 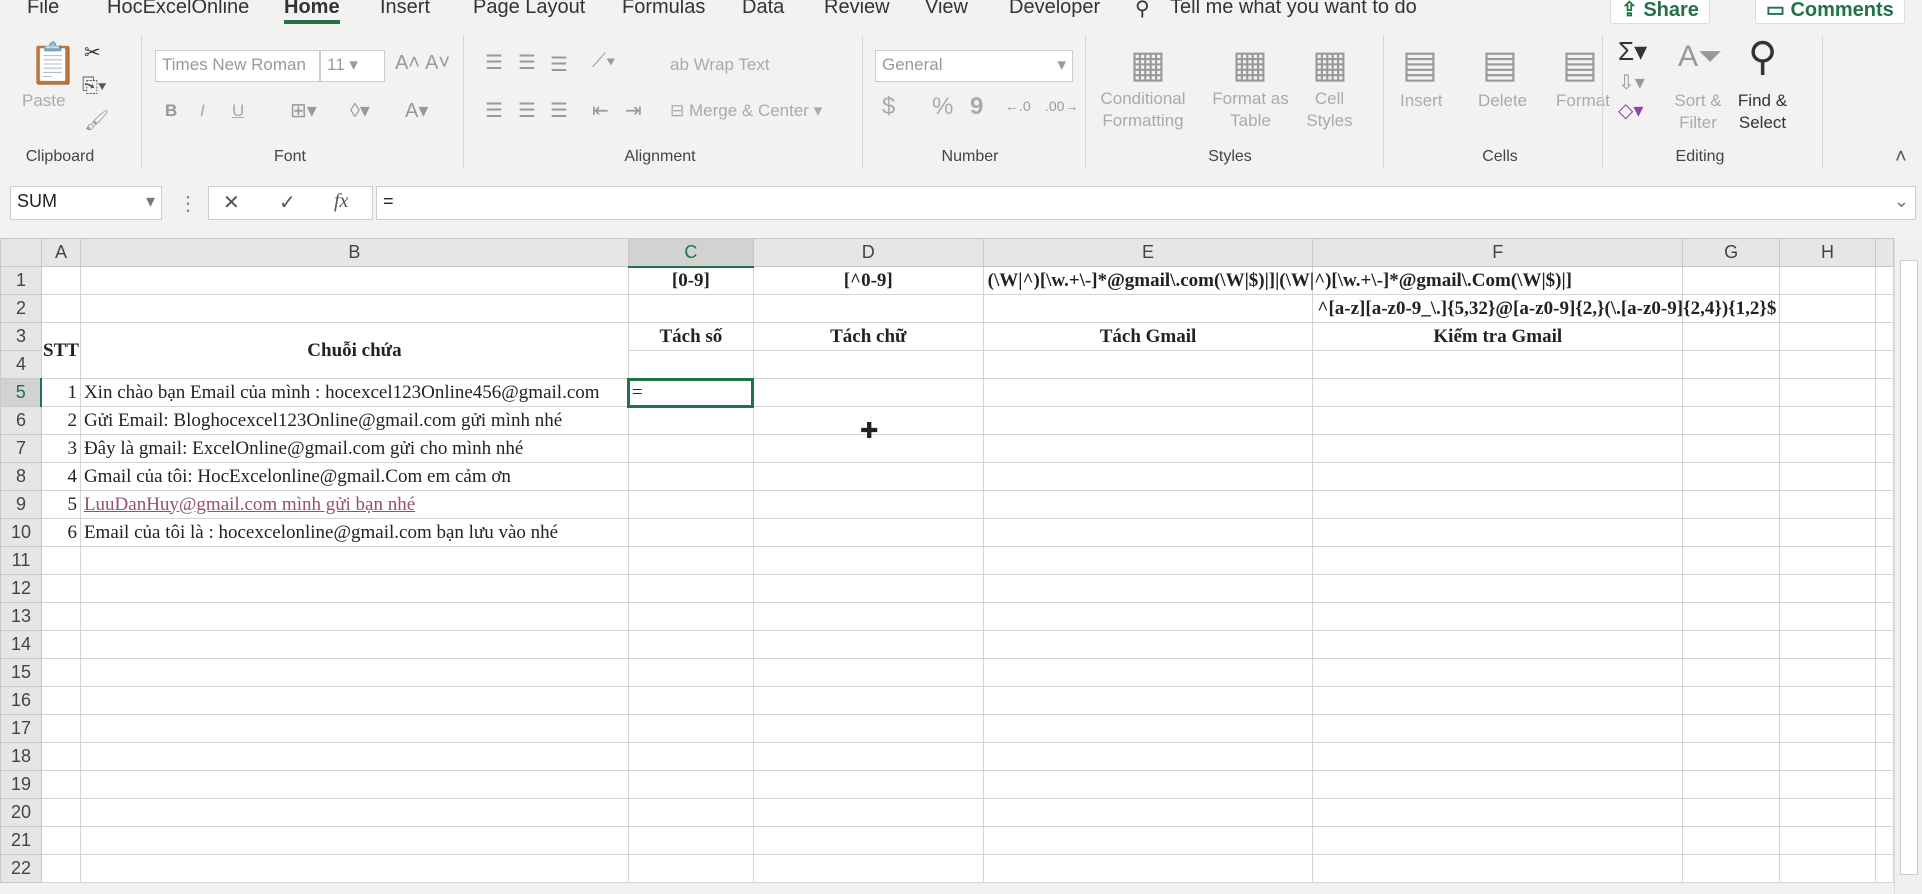 I want to click on clear-icon: ◇▾, so click(x=1630, y=110).